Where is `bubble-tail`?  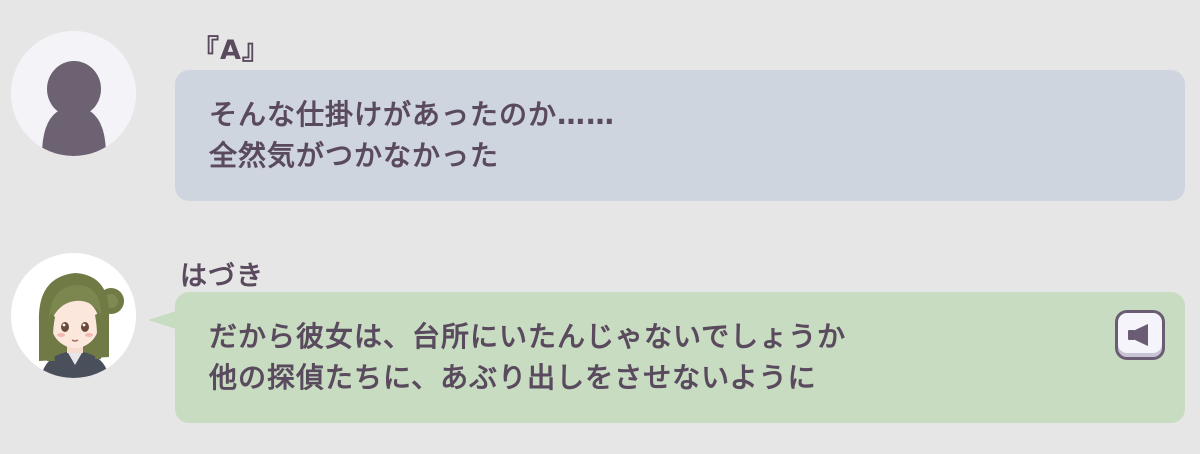 bubble-tail is located at coordinates (162, 320).